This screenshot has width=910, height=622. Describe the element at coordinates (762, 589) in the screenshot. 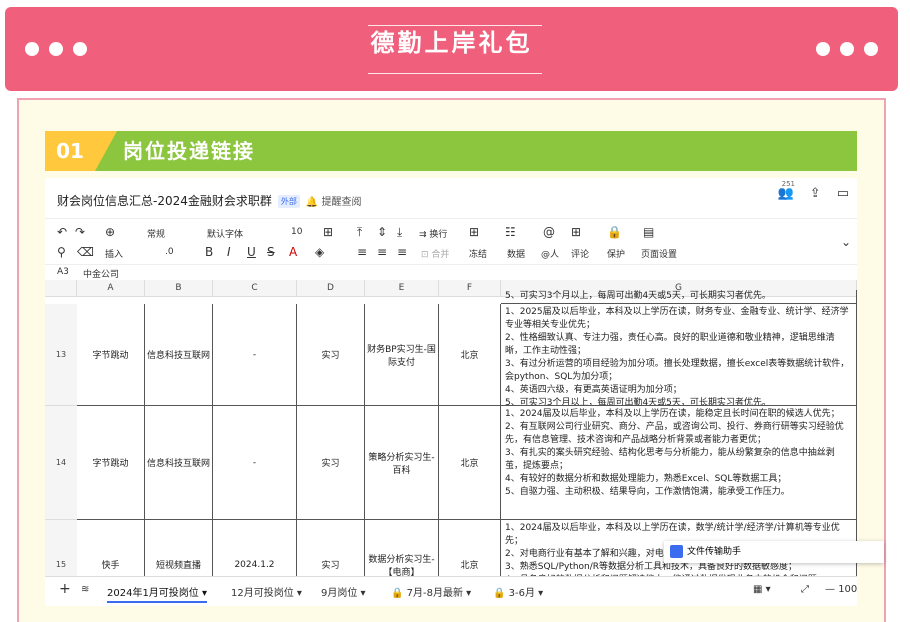

I see `view-icon: ▦ ▾` at that location.